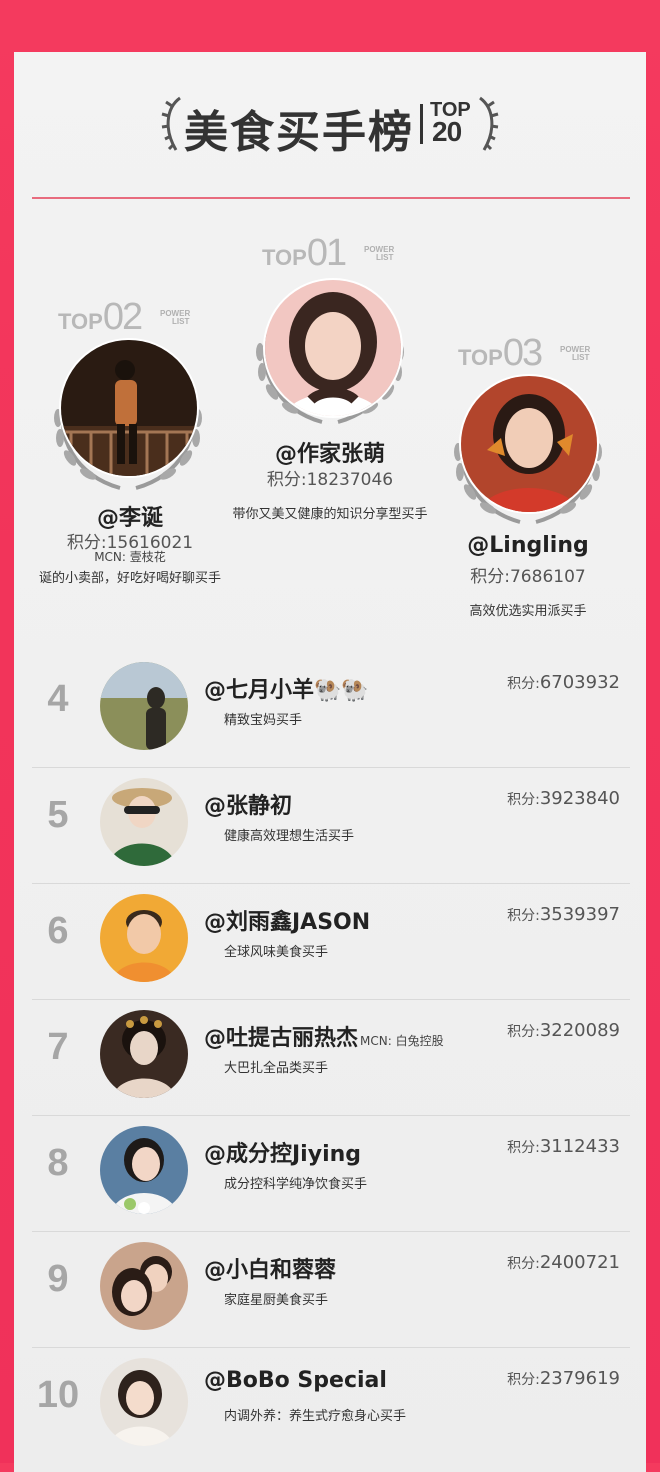 The width and height of the screenshot is (660, 1472). Describe the element at coordinates (563, 1146) in the screenshot. I see `user-score: 积分:3112433` at that location.